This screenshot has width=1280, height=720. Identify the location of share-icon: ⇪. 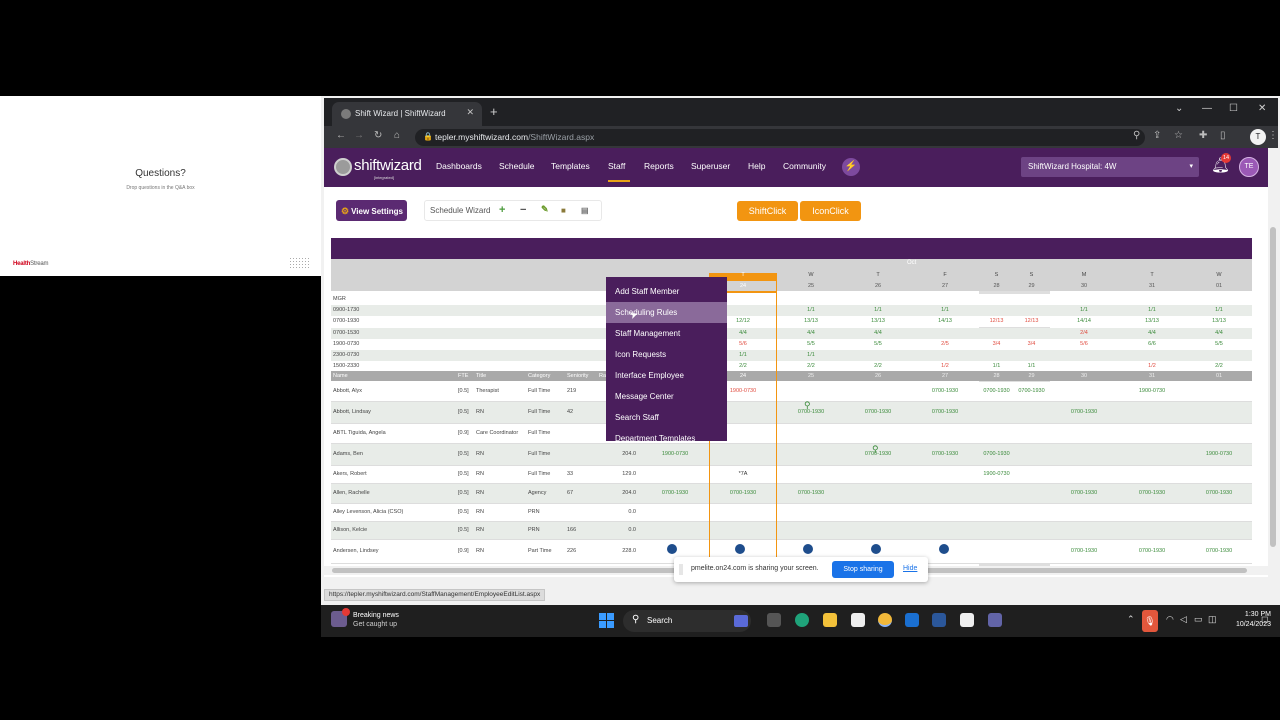
(1157, 135).